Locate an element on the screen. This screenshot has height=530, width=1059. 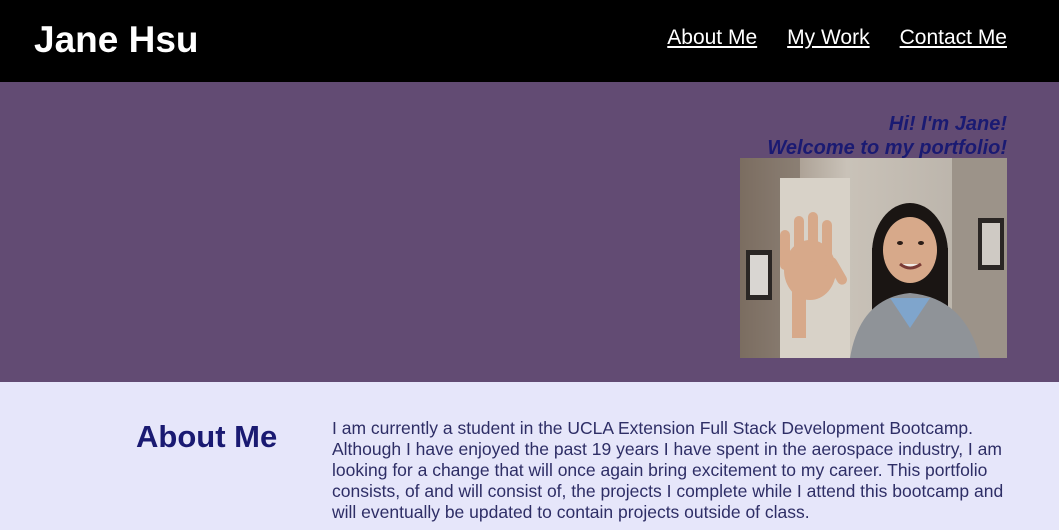
about-title: About Me is located at coordinates (207, 436).